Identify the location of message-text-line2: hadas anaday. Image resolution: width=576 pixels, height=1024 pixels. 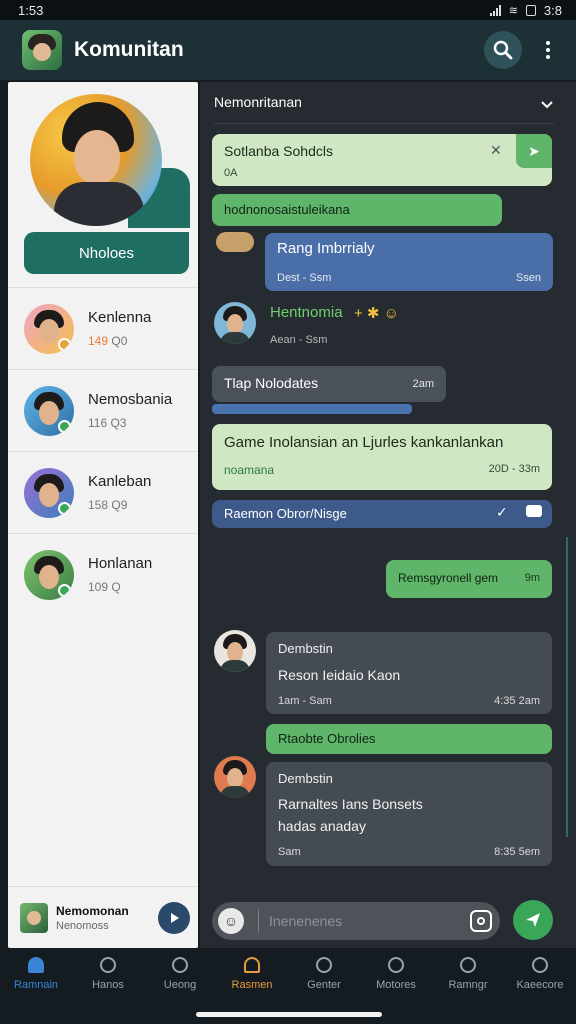
(322, 826).